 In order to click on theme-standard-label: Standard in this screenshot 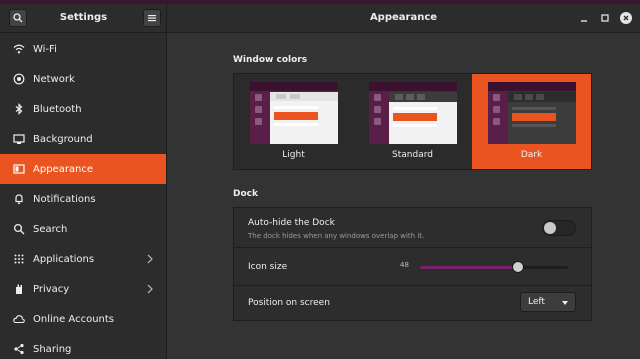, I will do `click(412, 155)`.